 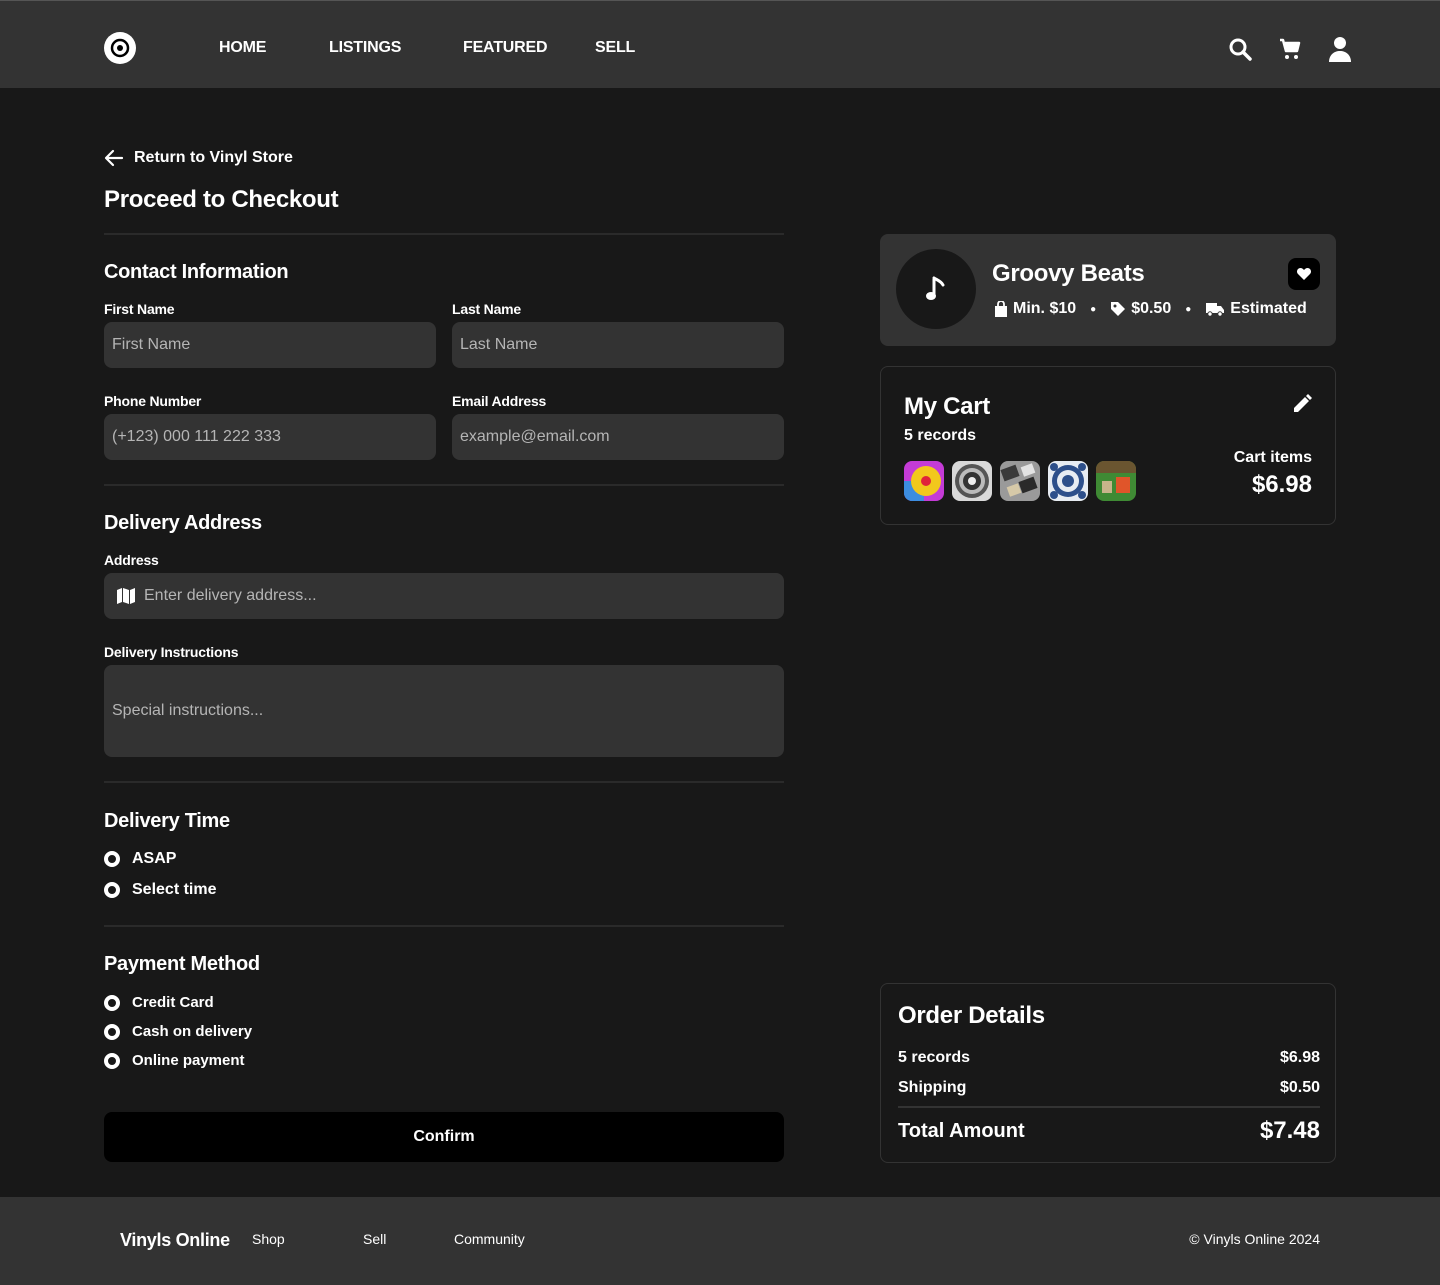 What do you see at coordinates (182, 964) in the screenshot?
I see `payment-section-title: Payment Method` at bounding box center [182, 964].